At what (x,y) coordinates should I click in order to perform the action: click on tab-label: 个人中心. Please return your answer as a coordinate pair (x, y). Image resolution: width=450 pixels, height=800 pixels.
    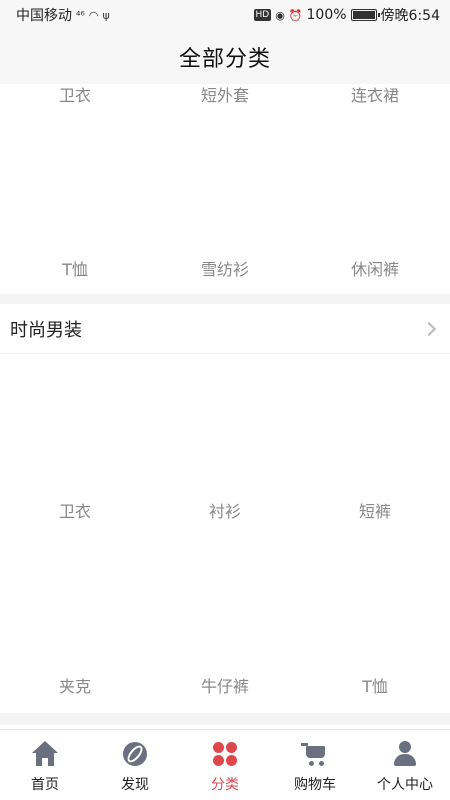
    Looking at the image, I should click on (405, 785).